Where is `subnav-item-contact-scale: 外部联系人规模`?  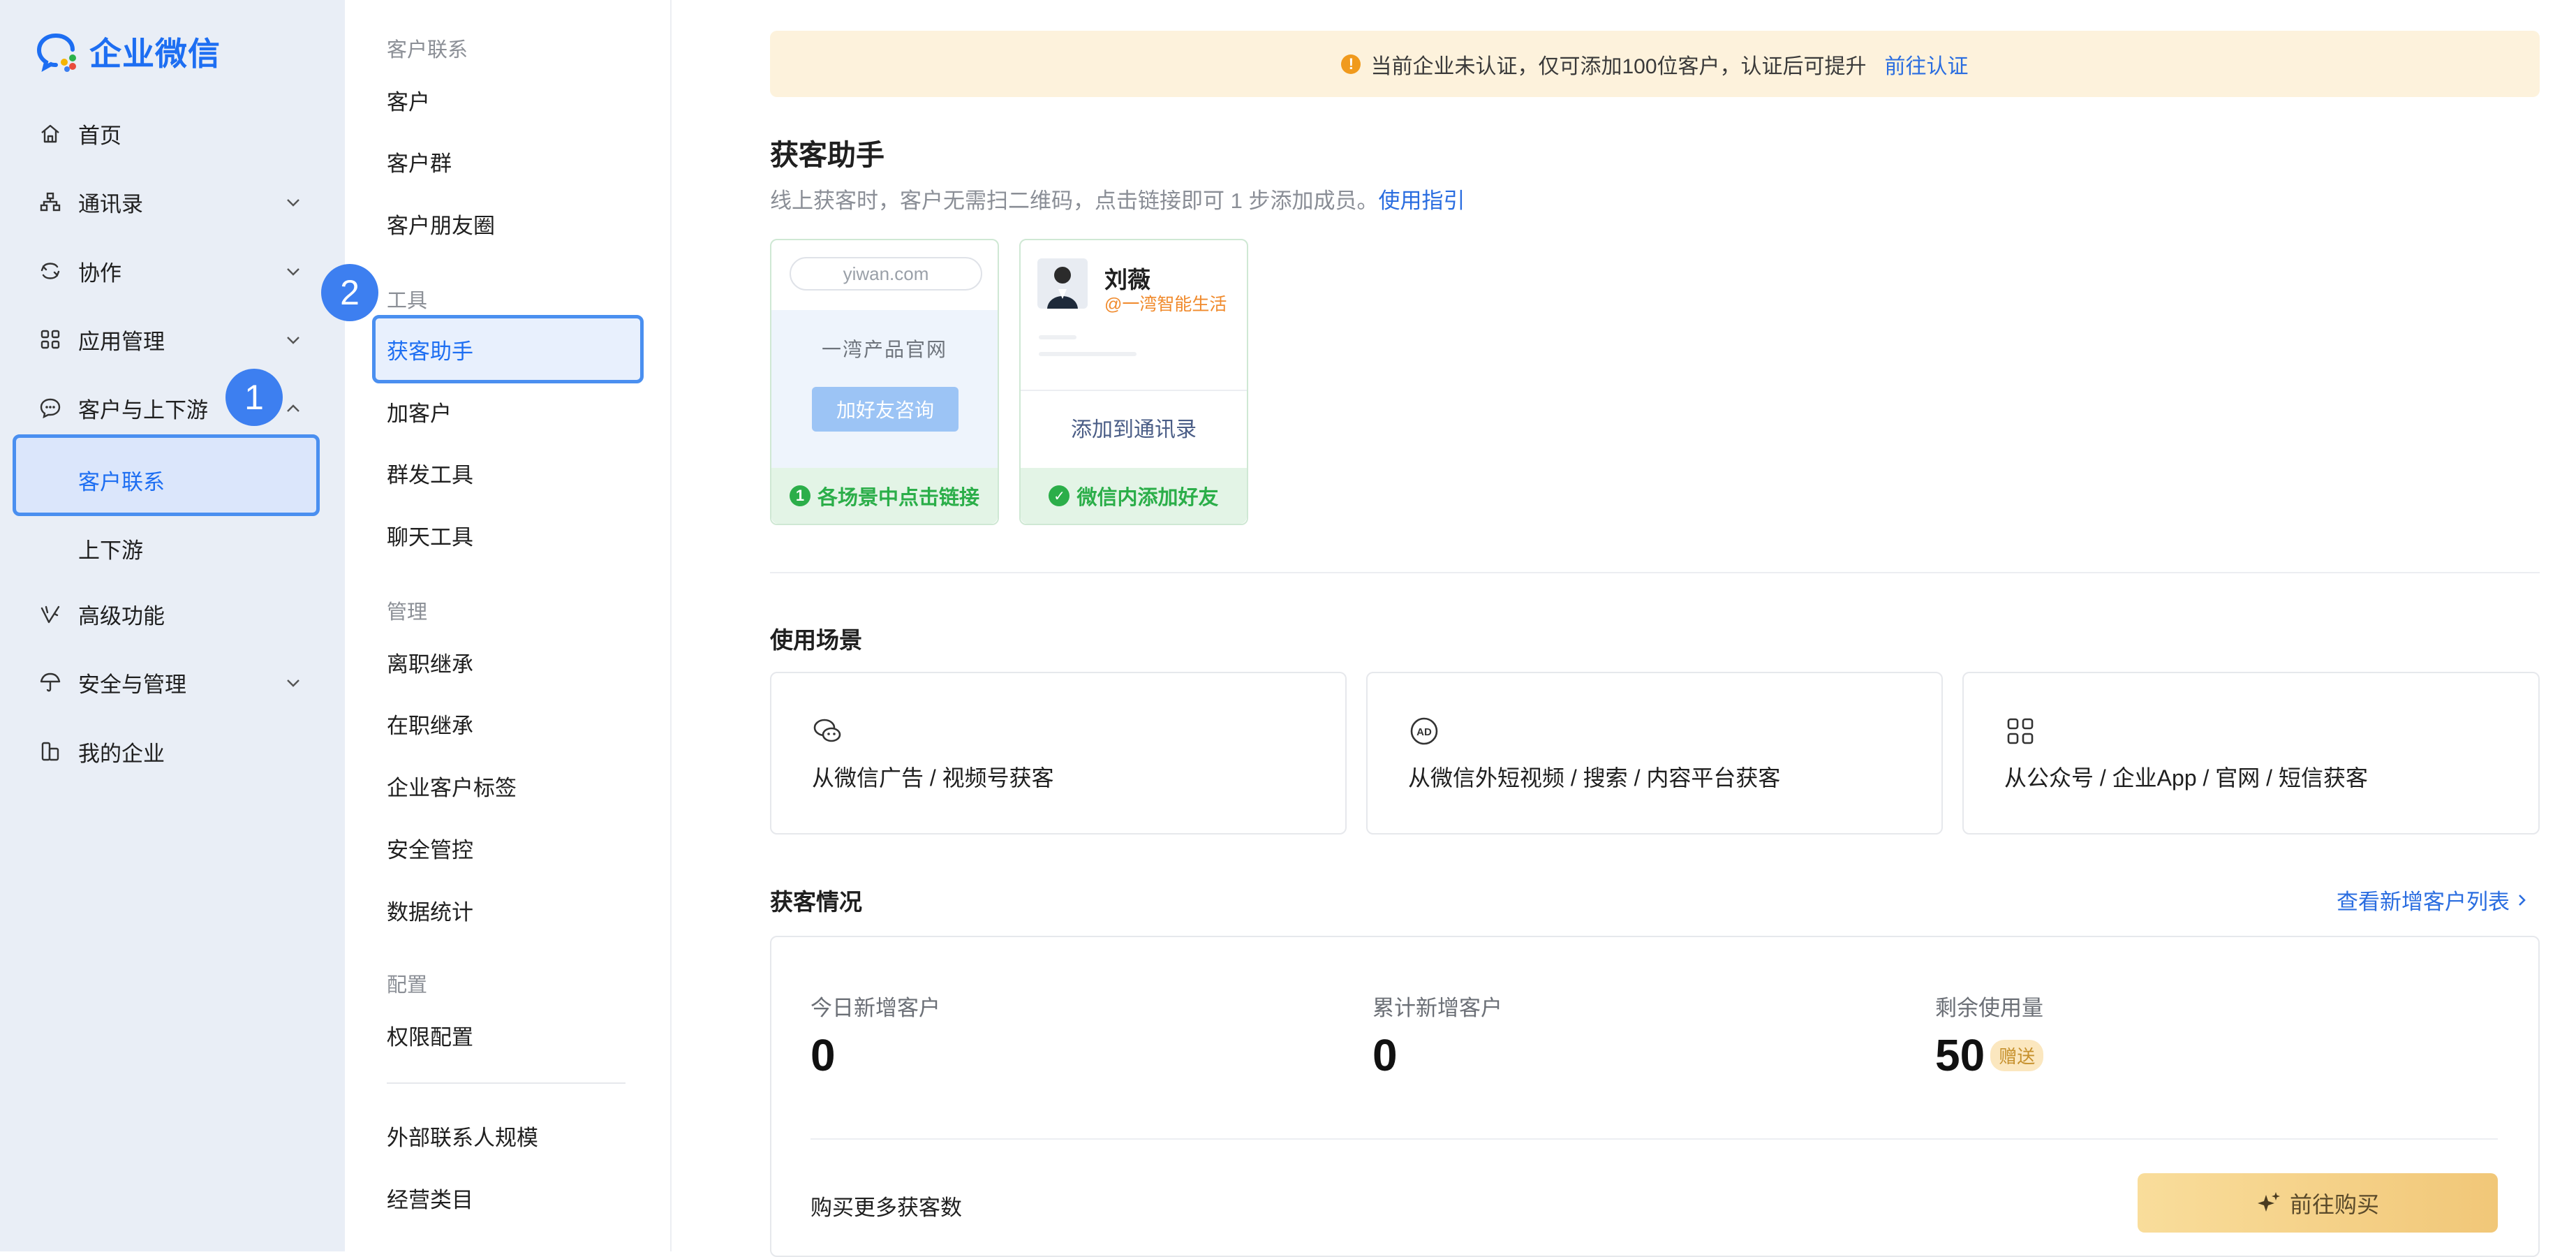
subnav-item-contact-scale: 外部联系人规模 is located at coordinates (462, 1136).